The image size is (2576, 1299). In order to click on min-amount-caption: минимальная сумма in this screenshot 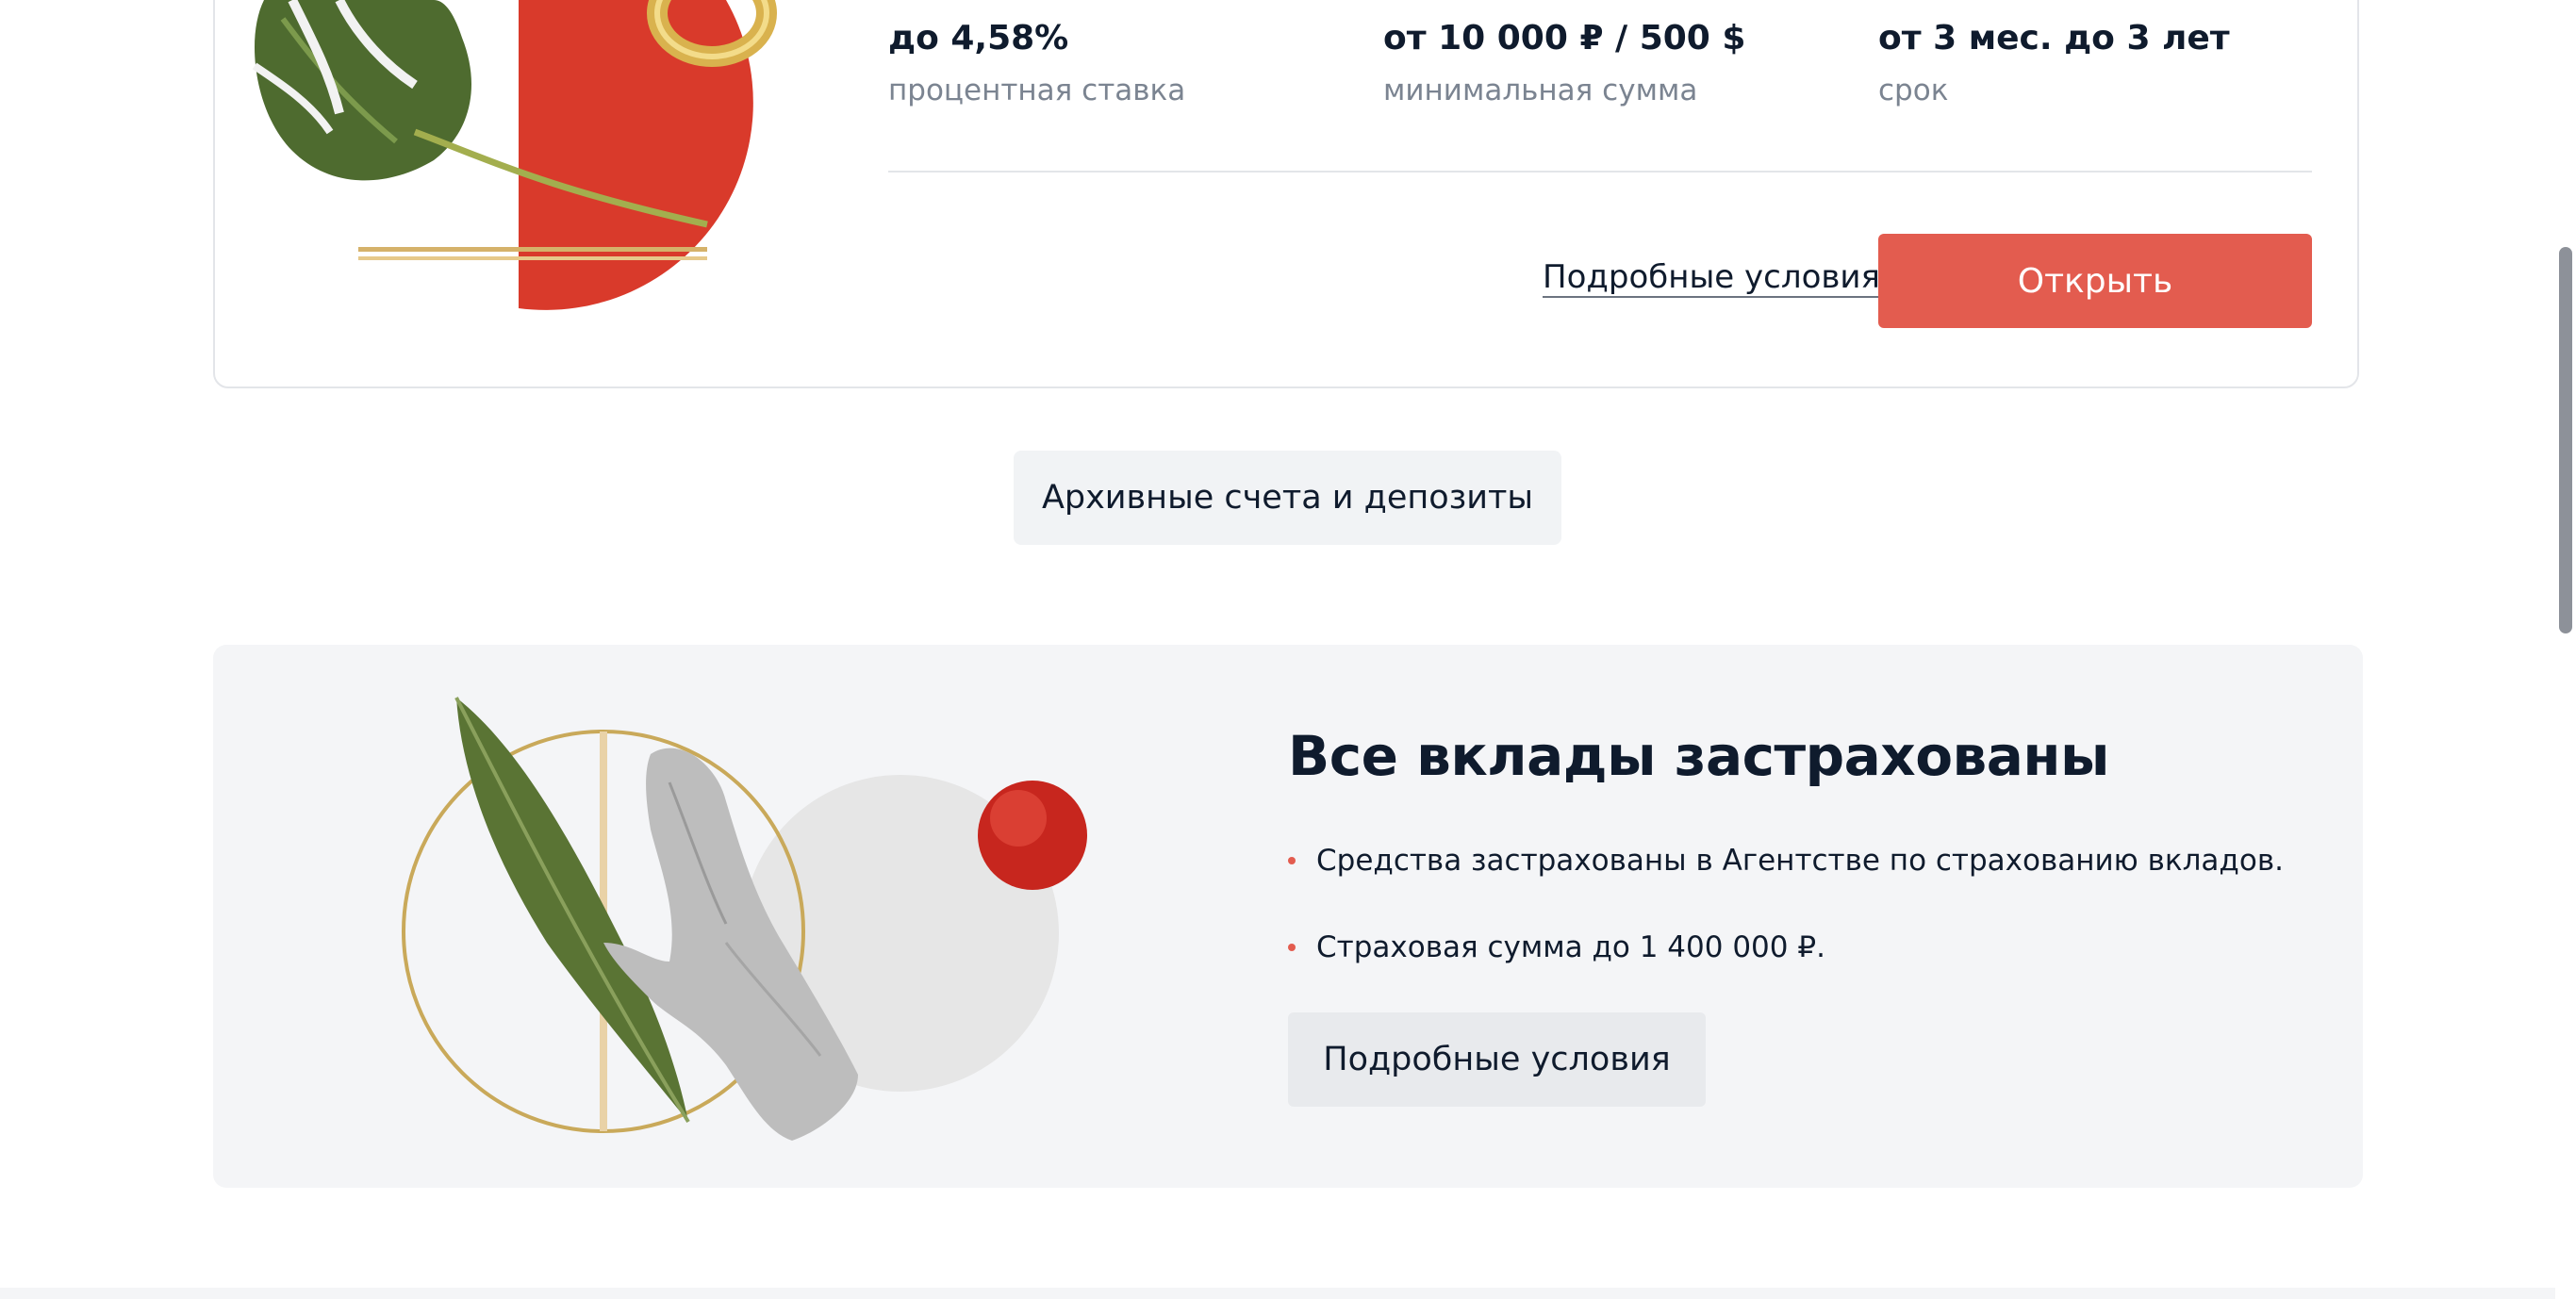, I will do `click(1540, 90)`.